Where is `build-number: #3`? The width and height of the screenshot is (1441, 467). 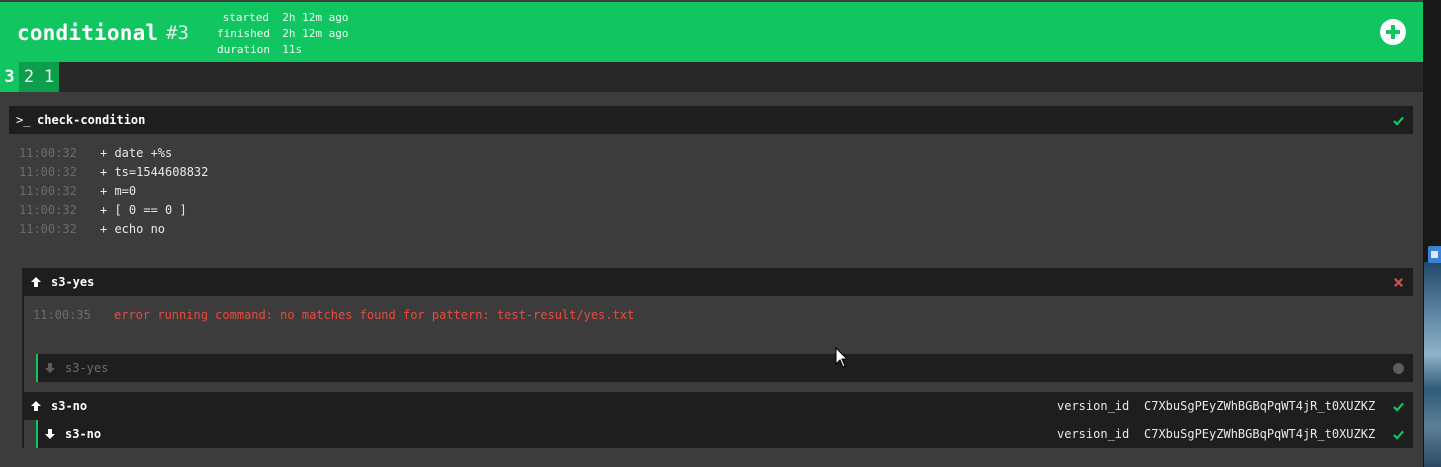 build-number: #3 is located at coordinates (177, 33).